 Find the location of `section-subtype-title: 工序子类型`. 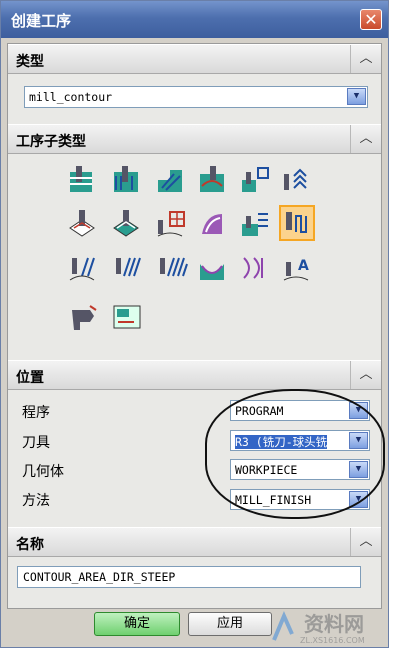

section-subtype-title: 工序子类型 is located at coordinates (51, 142).